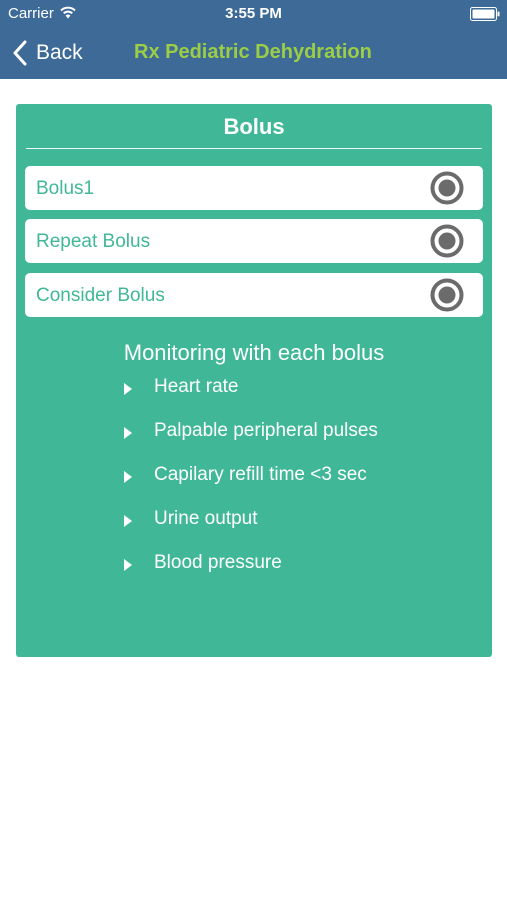 The width and height of the screenshot is (507, 900). I want to click on list-item-text: Blood pressure, so click(218, 562).